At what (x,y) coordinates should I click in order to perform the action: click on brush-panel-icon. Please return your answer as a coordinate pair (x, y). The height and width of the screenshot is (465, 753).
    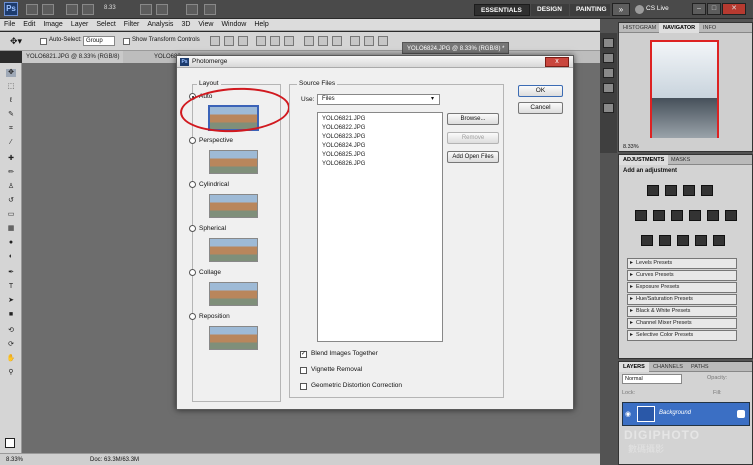
    Looking at the image, I should click on (608, 73).